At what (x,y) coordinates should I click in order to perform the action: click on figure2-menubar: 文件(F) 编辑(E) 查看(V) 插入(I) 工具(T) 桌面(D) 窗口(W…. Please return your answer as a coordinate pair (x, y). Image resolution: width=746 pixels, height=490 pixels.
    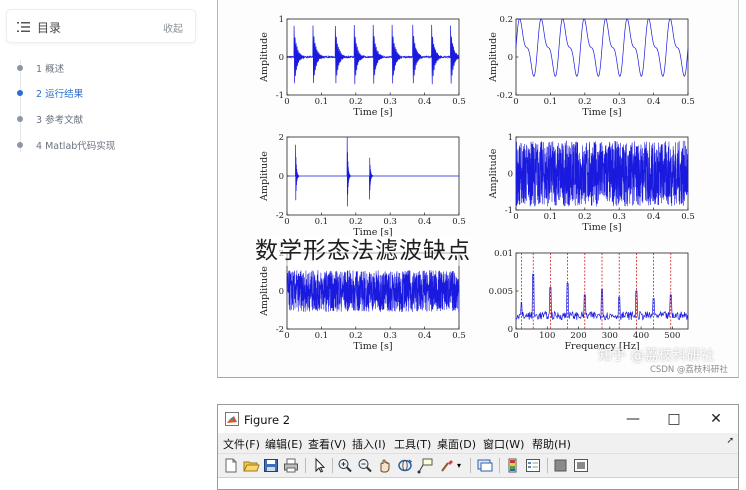
    Looking at the image, I should click on (478, 443).